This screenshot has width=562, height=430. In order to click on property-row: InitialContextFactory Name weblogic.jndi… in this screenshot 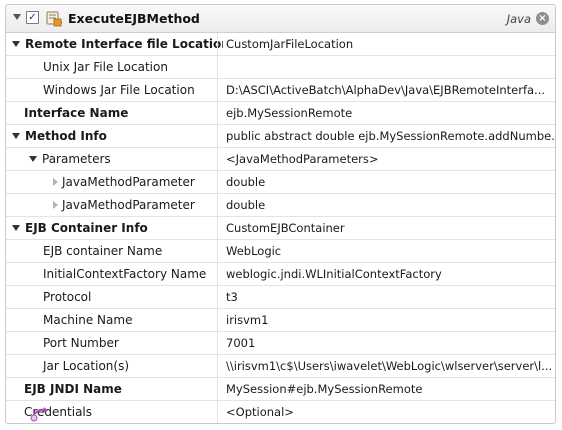, I will do `click(280, 274)`.